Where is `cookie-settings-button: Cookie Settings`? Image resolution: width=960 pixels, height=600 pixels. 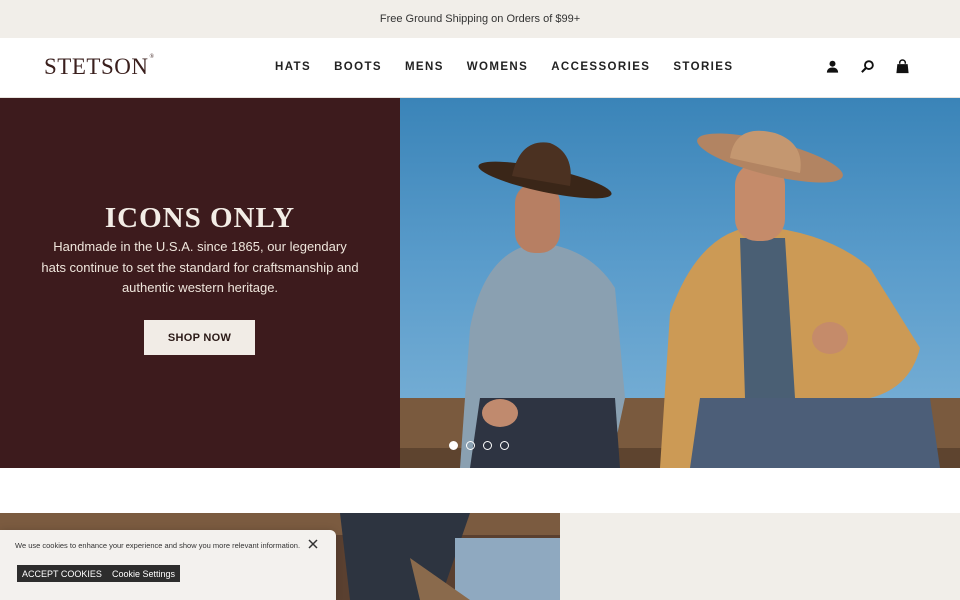 cookie-settings-button: Cookie Settings is located at coordinates (144, 573).